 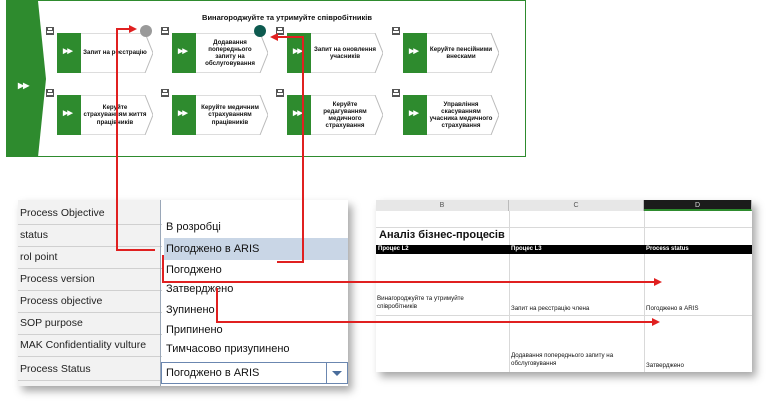 I want to click on property-label: Process Objective, so click(x=90, y=213).